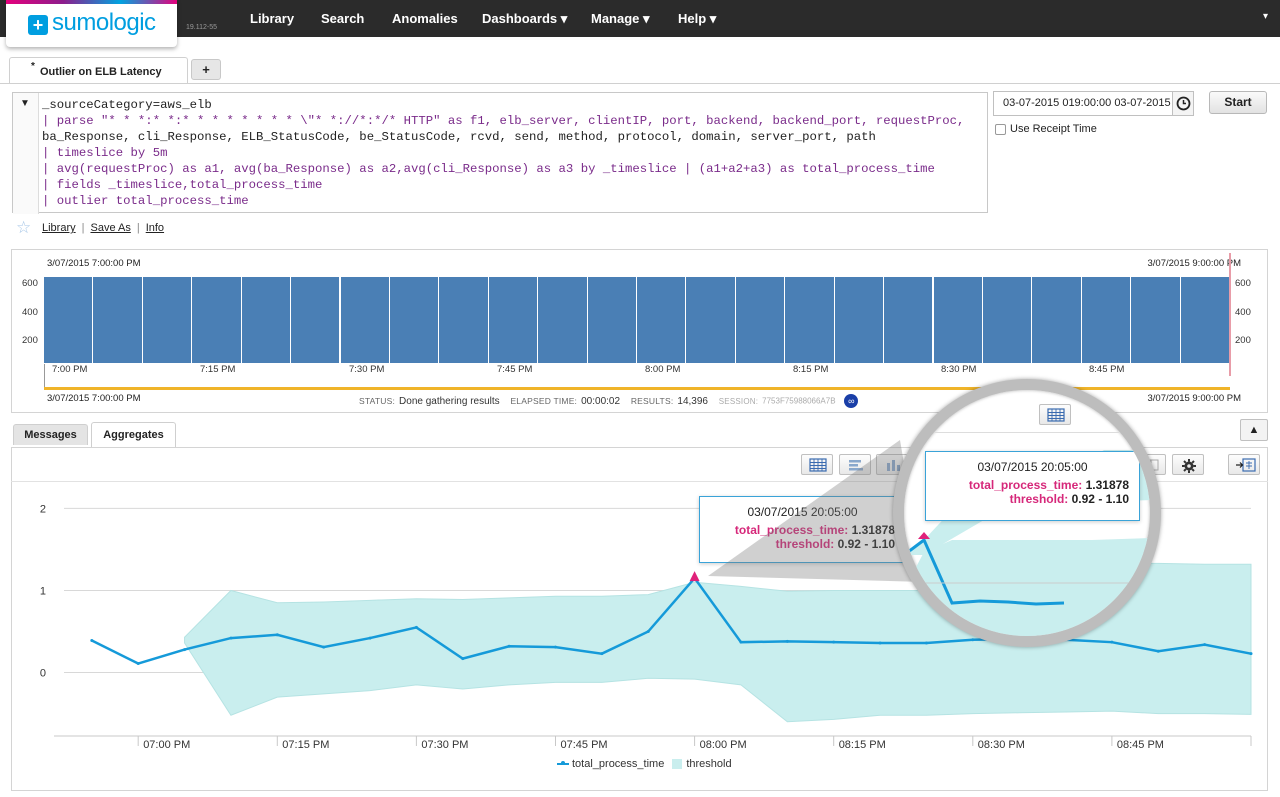 This screenshot has height=797, width=1280. Describe the element at coordinates (1107, 485) in the screenshot. I see `magnified-series-value: 1.31878` at that location.